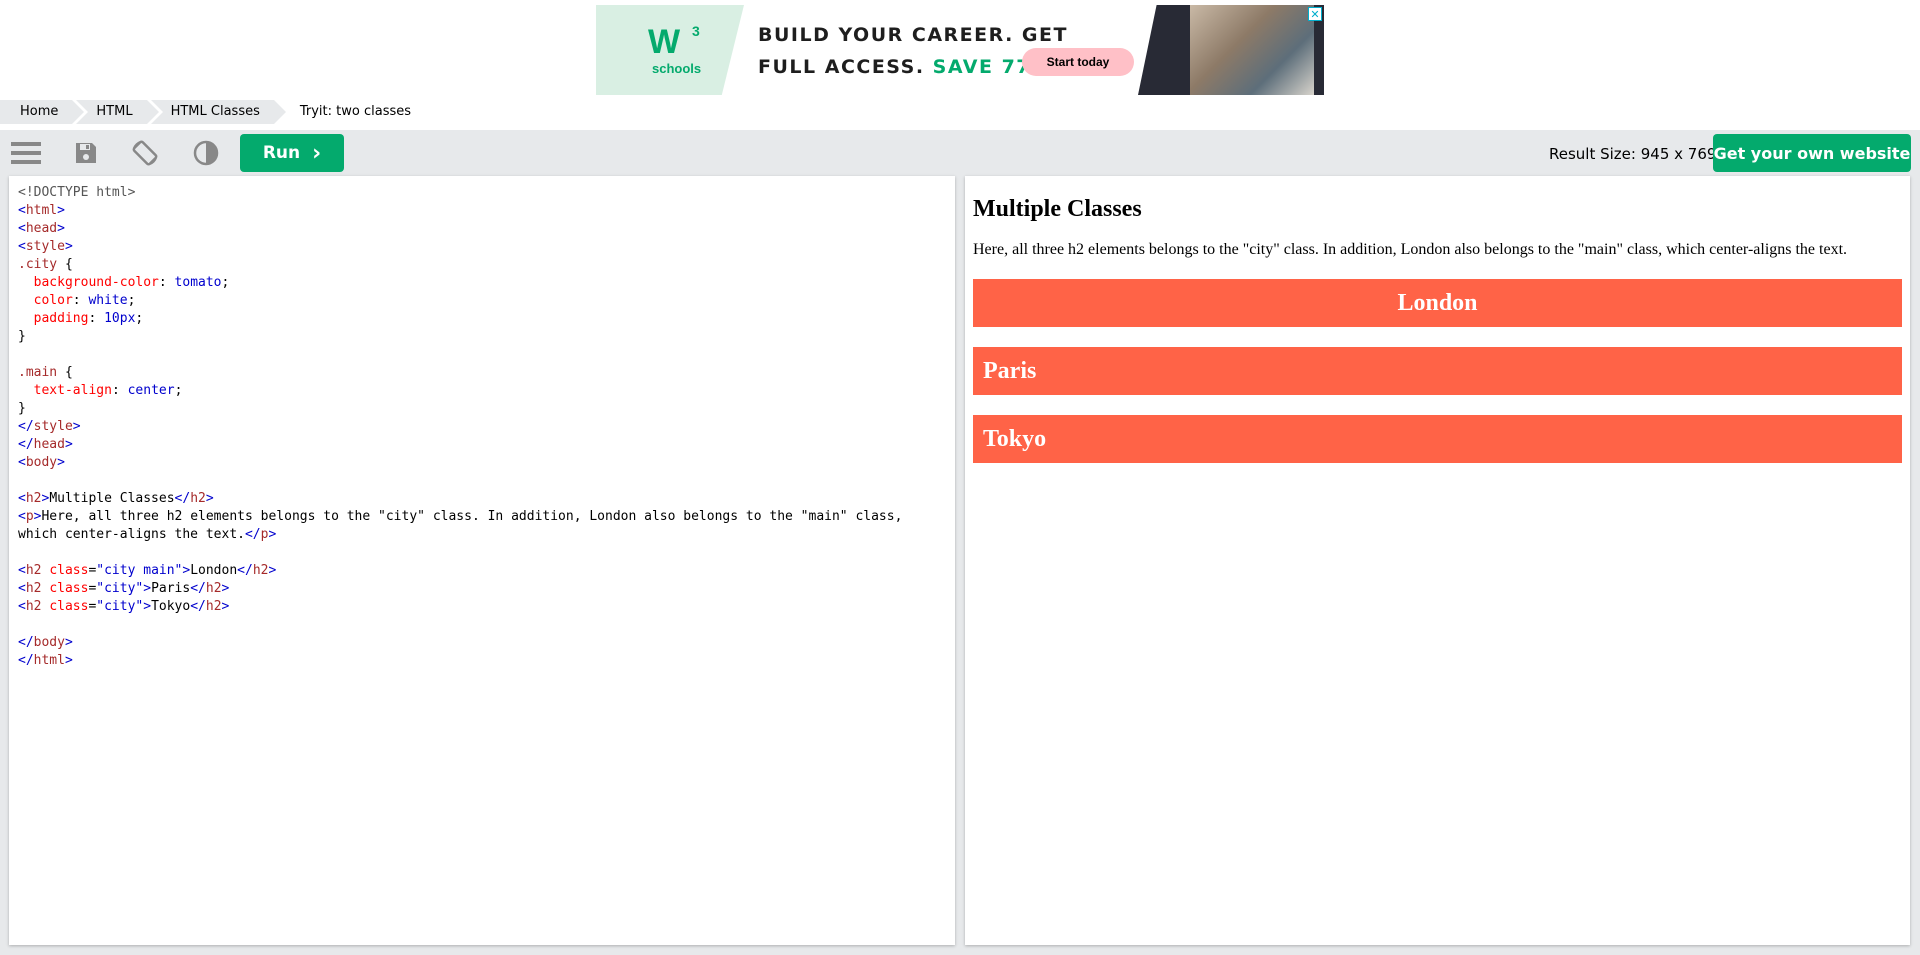  What do you see at coordinates (49, 426) in the screenshot?
I see `code-line: </style>` at bounding box center [49, 426].